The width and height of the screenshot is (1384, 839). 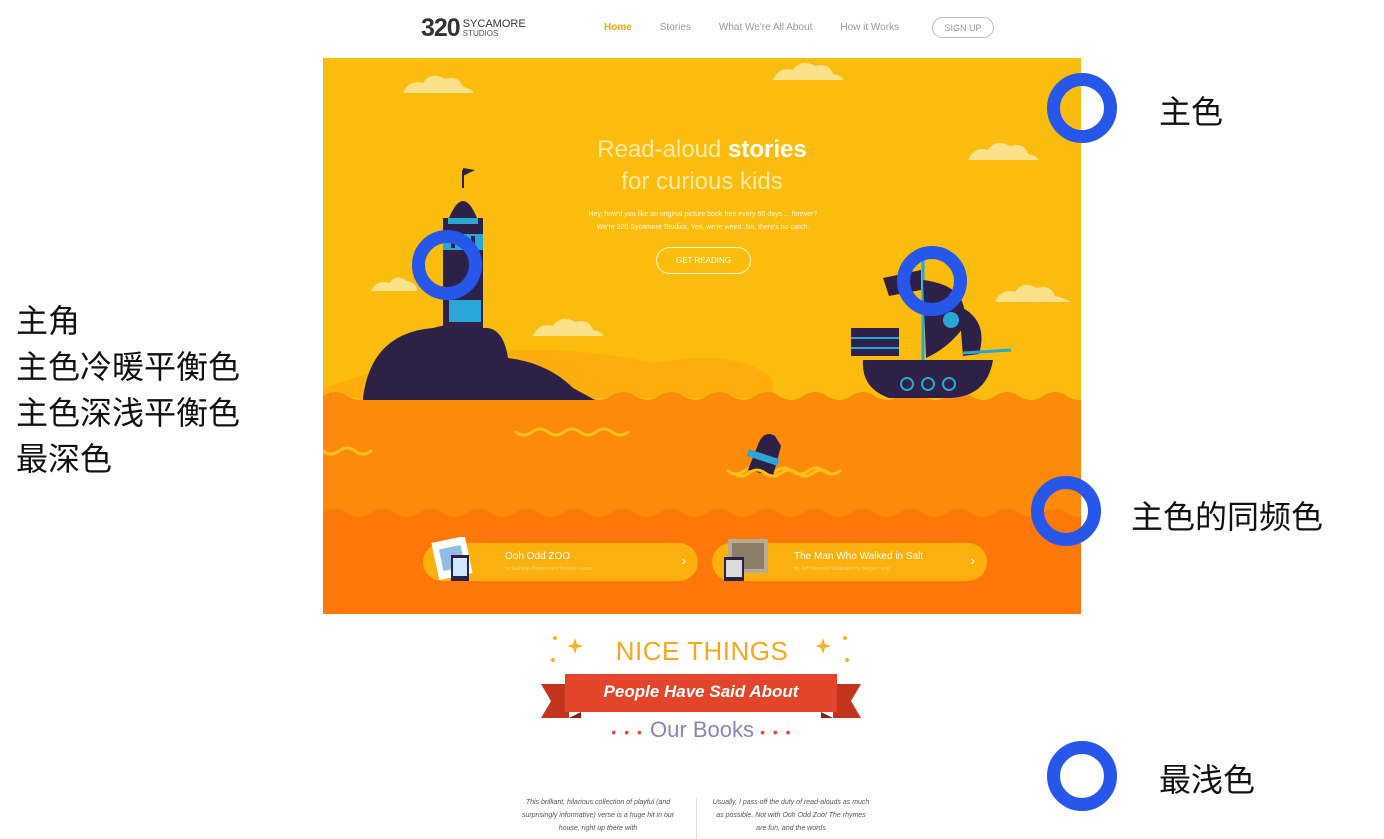 What do you see at coordinates (859, 556) in the screenshot?
I see `book-title: The Man Who Walked in Salt` at bounding box center [859, 556].